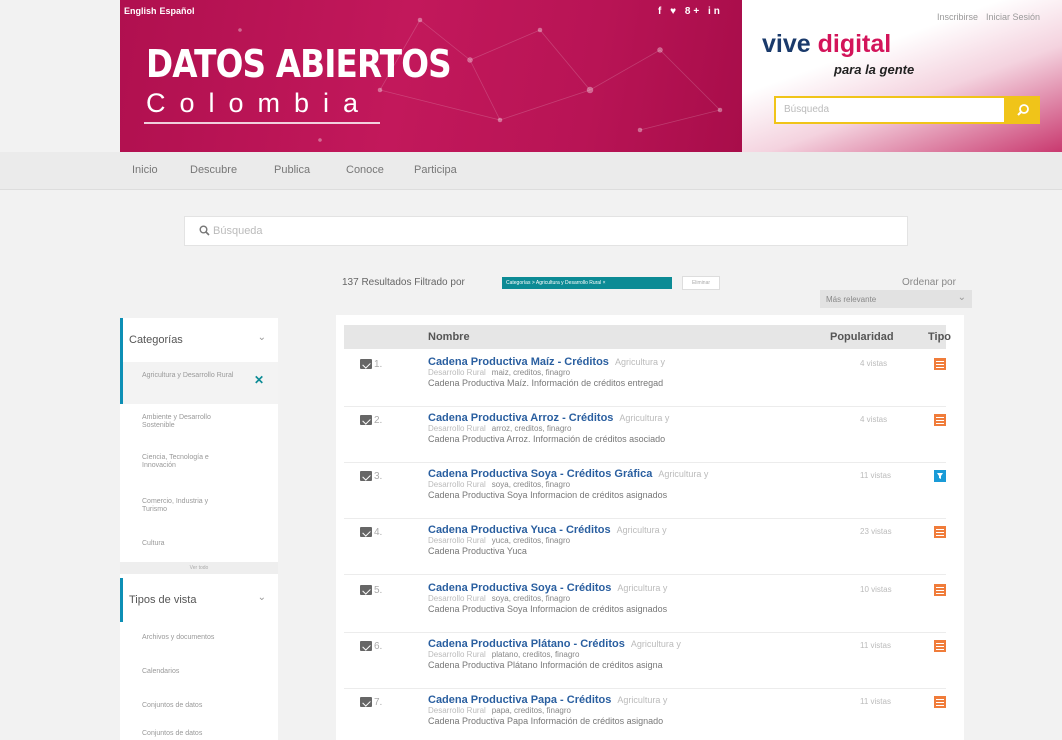  I want to click on site-subtitle: Colombia, so click(259, 103).